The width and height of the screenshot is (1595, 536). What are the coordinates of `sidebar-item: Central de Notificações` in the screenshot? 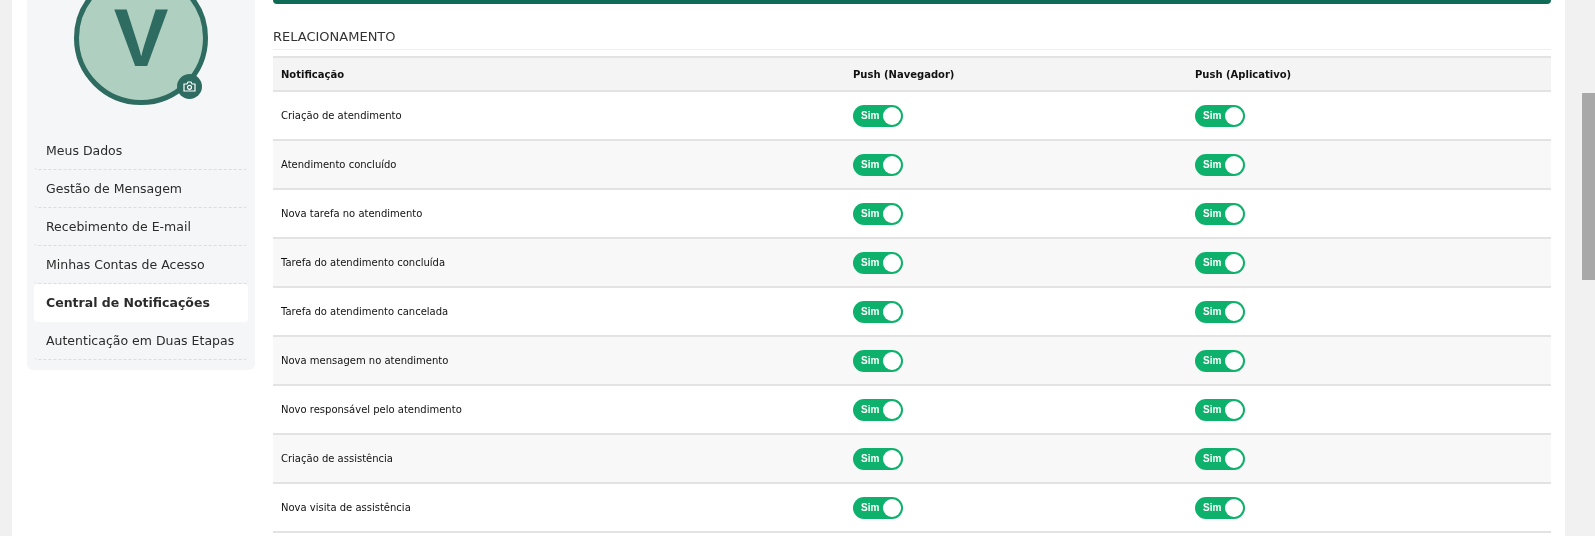 It's located at (141, 303).